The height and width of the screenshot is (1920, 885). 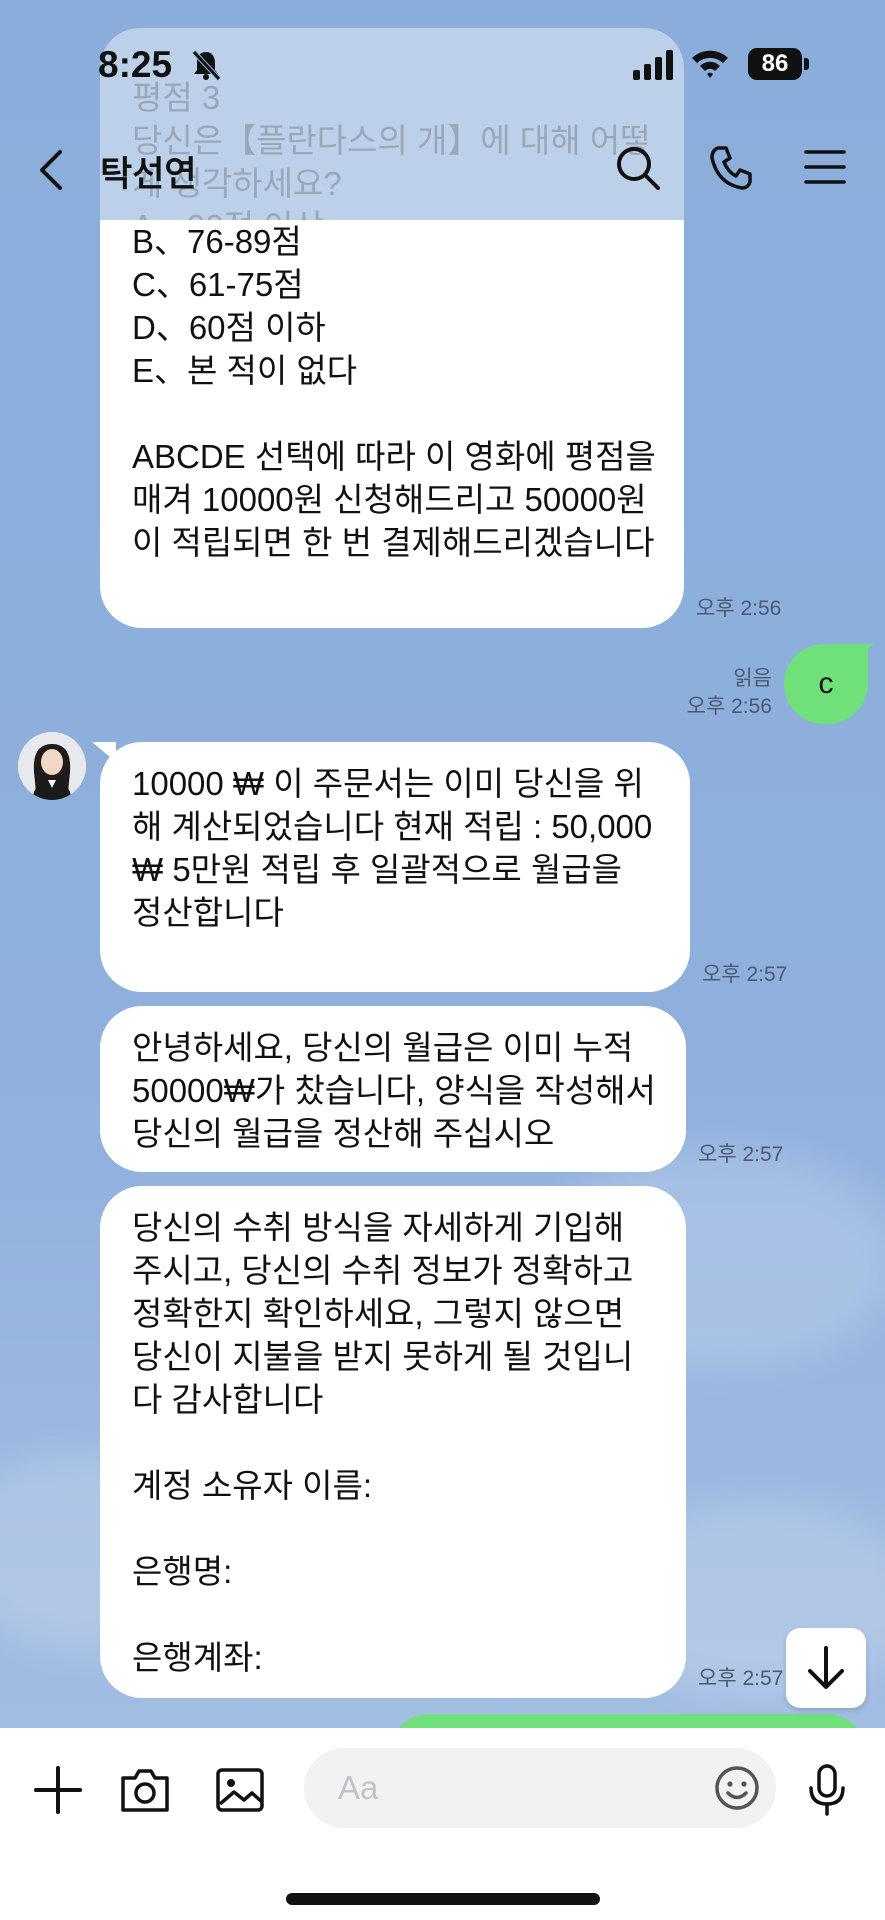 What do you see at coordinates (206, 65) in the screenshot?
I see `bell-off-icon` at bounding box center [206, 65].